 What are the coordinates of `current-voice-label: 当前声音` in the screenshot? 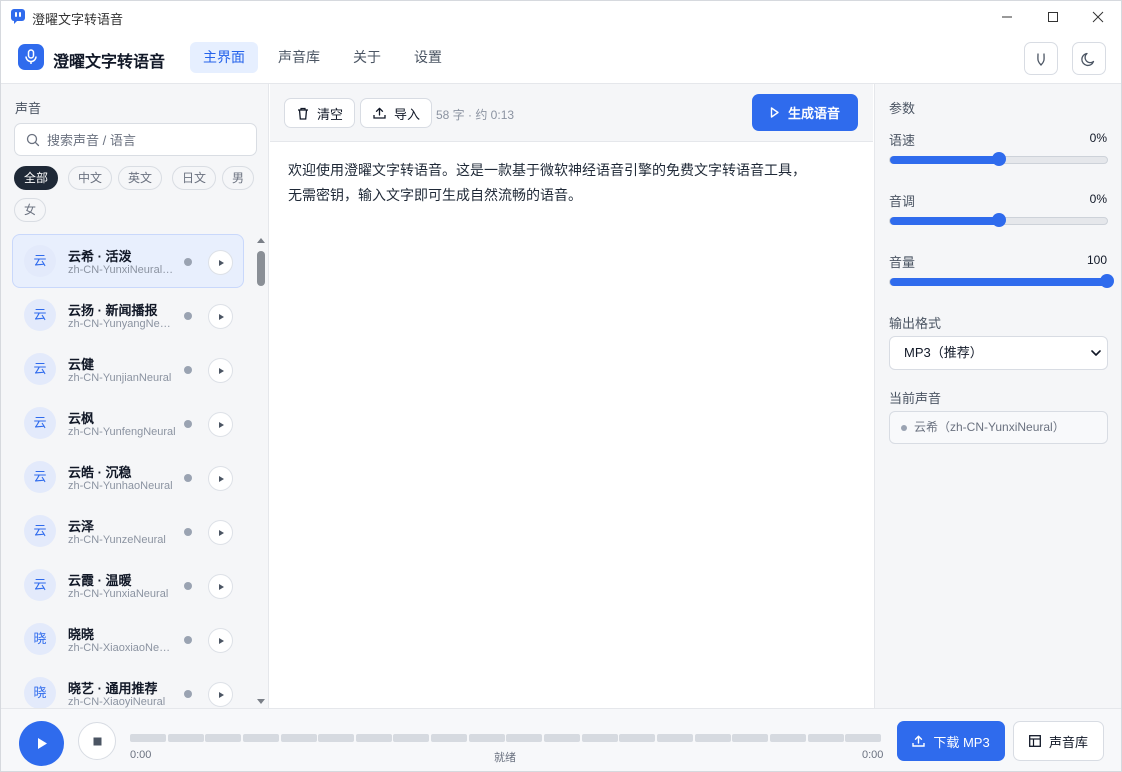 It's located at (915, 398).